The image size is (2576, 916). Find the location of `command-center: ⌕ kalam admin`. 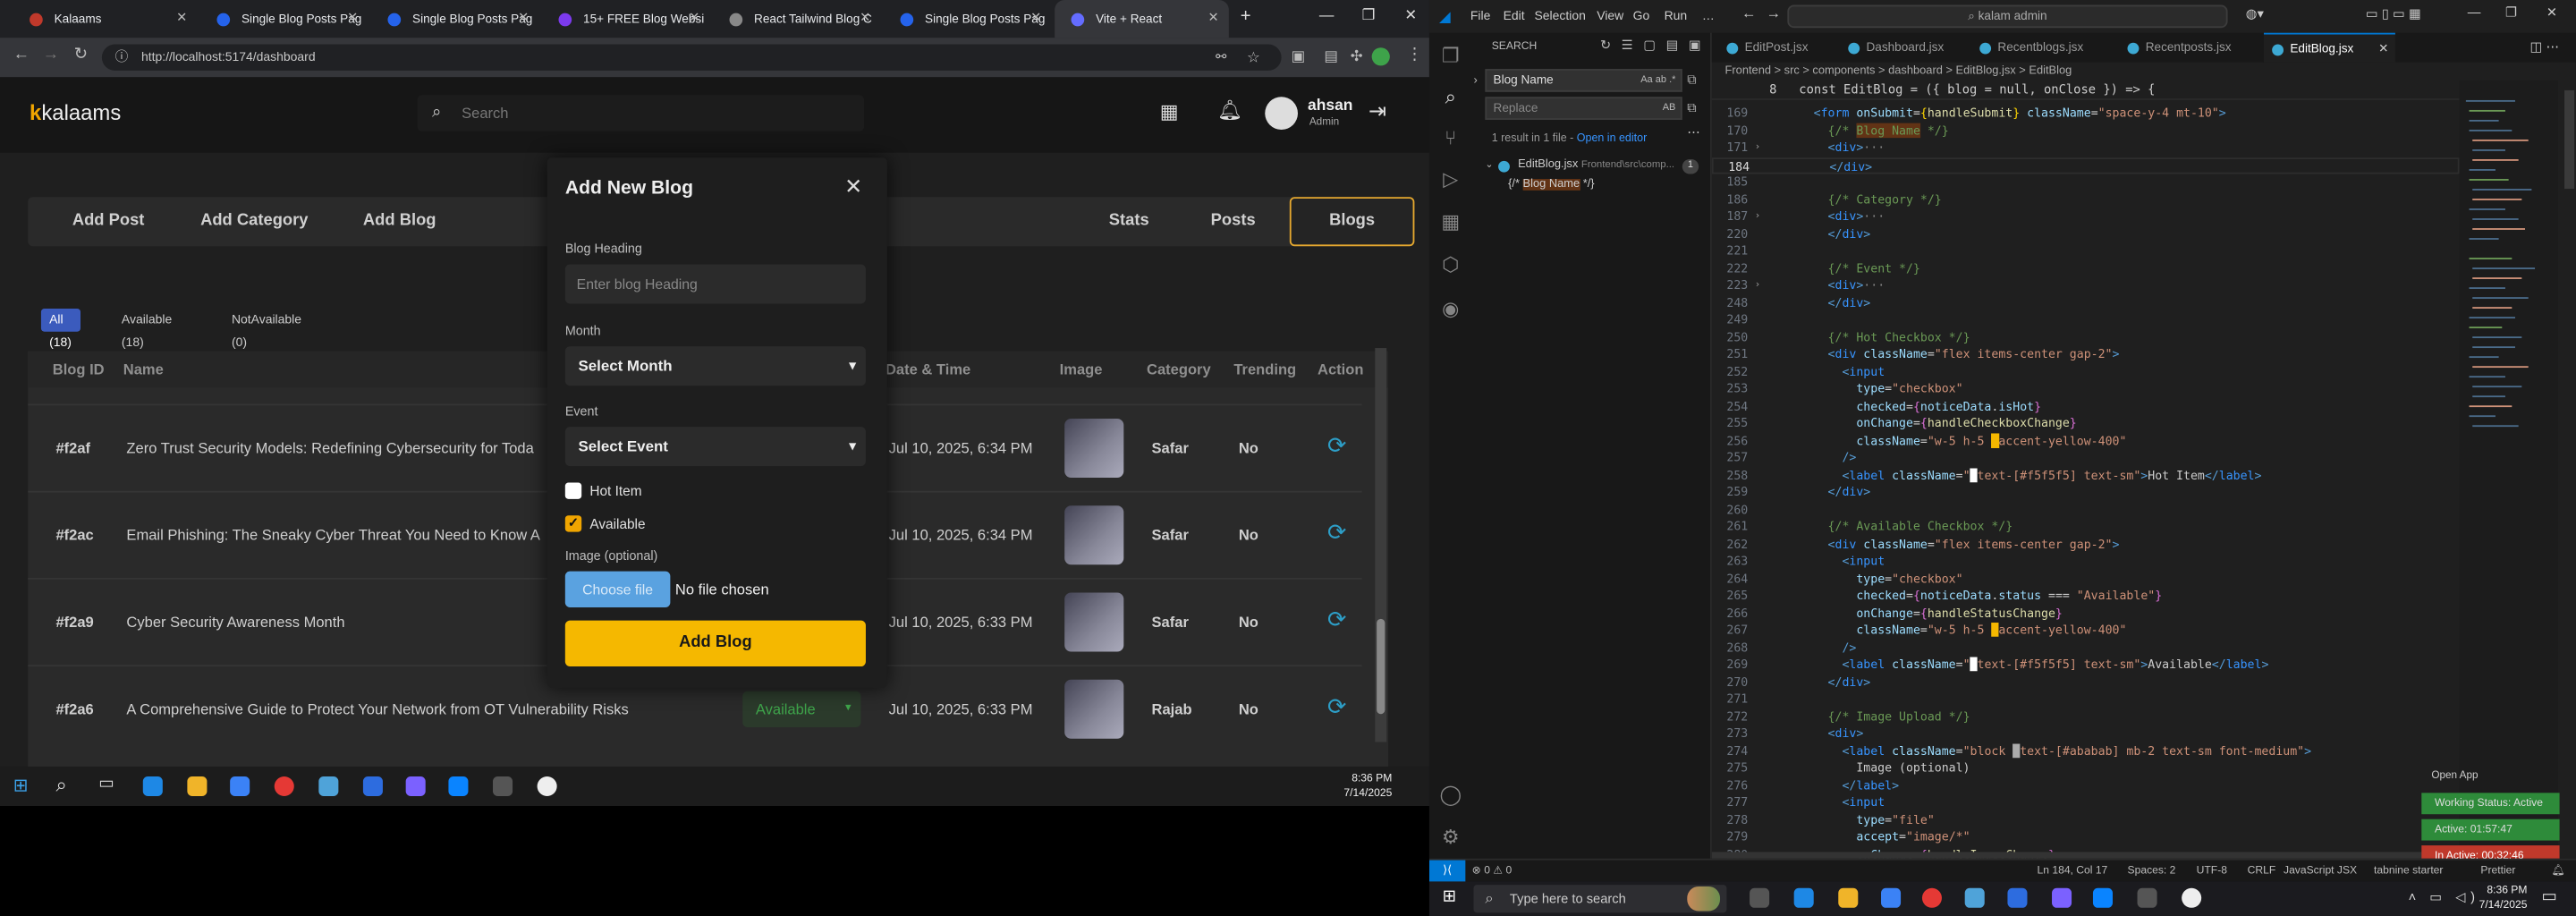

command-center: ⌕ kalam admin is located at coordinates (2007, 16).